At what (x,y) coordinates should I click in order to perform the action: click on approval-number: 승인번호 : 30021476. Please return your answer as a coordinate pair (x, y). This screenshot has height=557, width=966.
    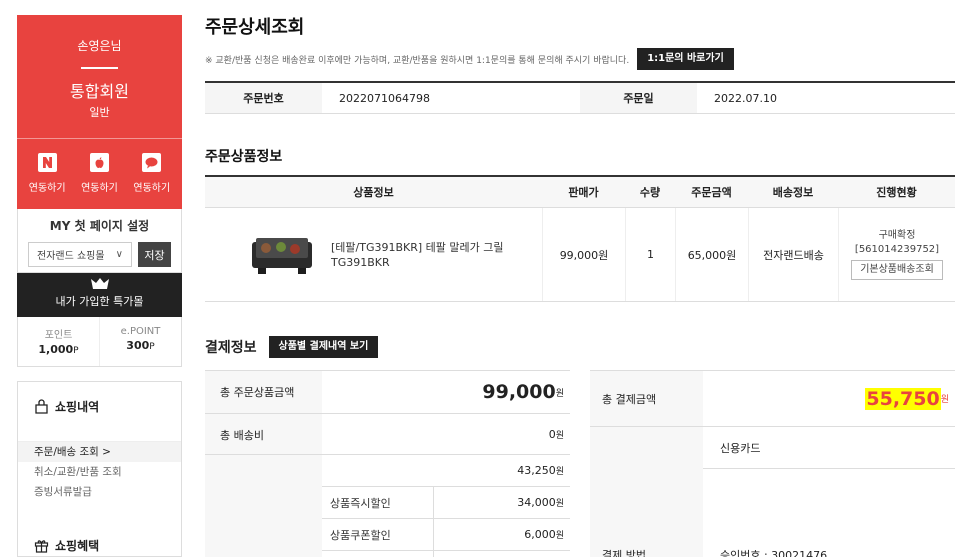
    Looking at the image, I should click on (774, 553).